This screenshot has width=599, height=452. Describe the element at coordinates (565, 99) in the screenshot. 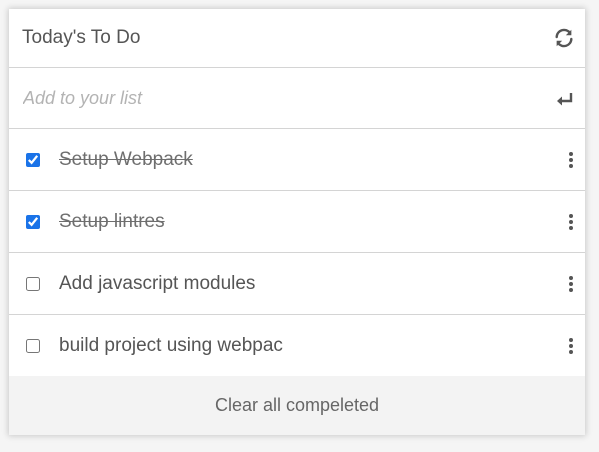

I see `enter-icon` at that location.